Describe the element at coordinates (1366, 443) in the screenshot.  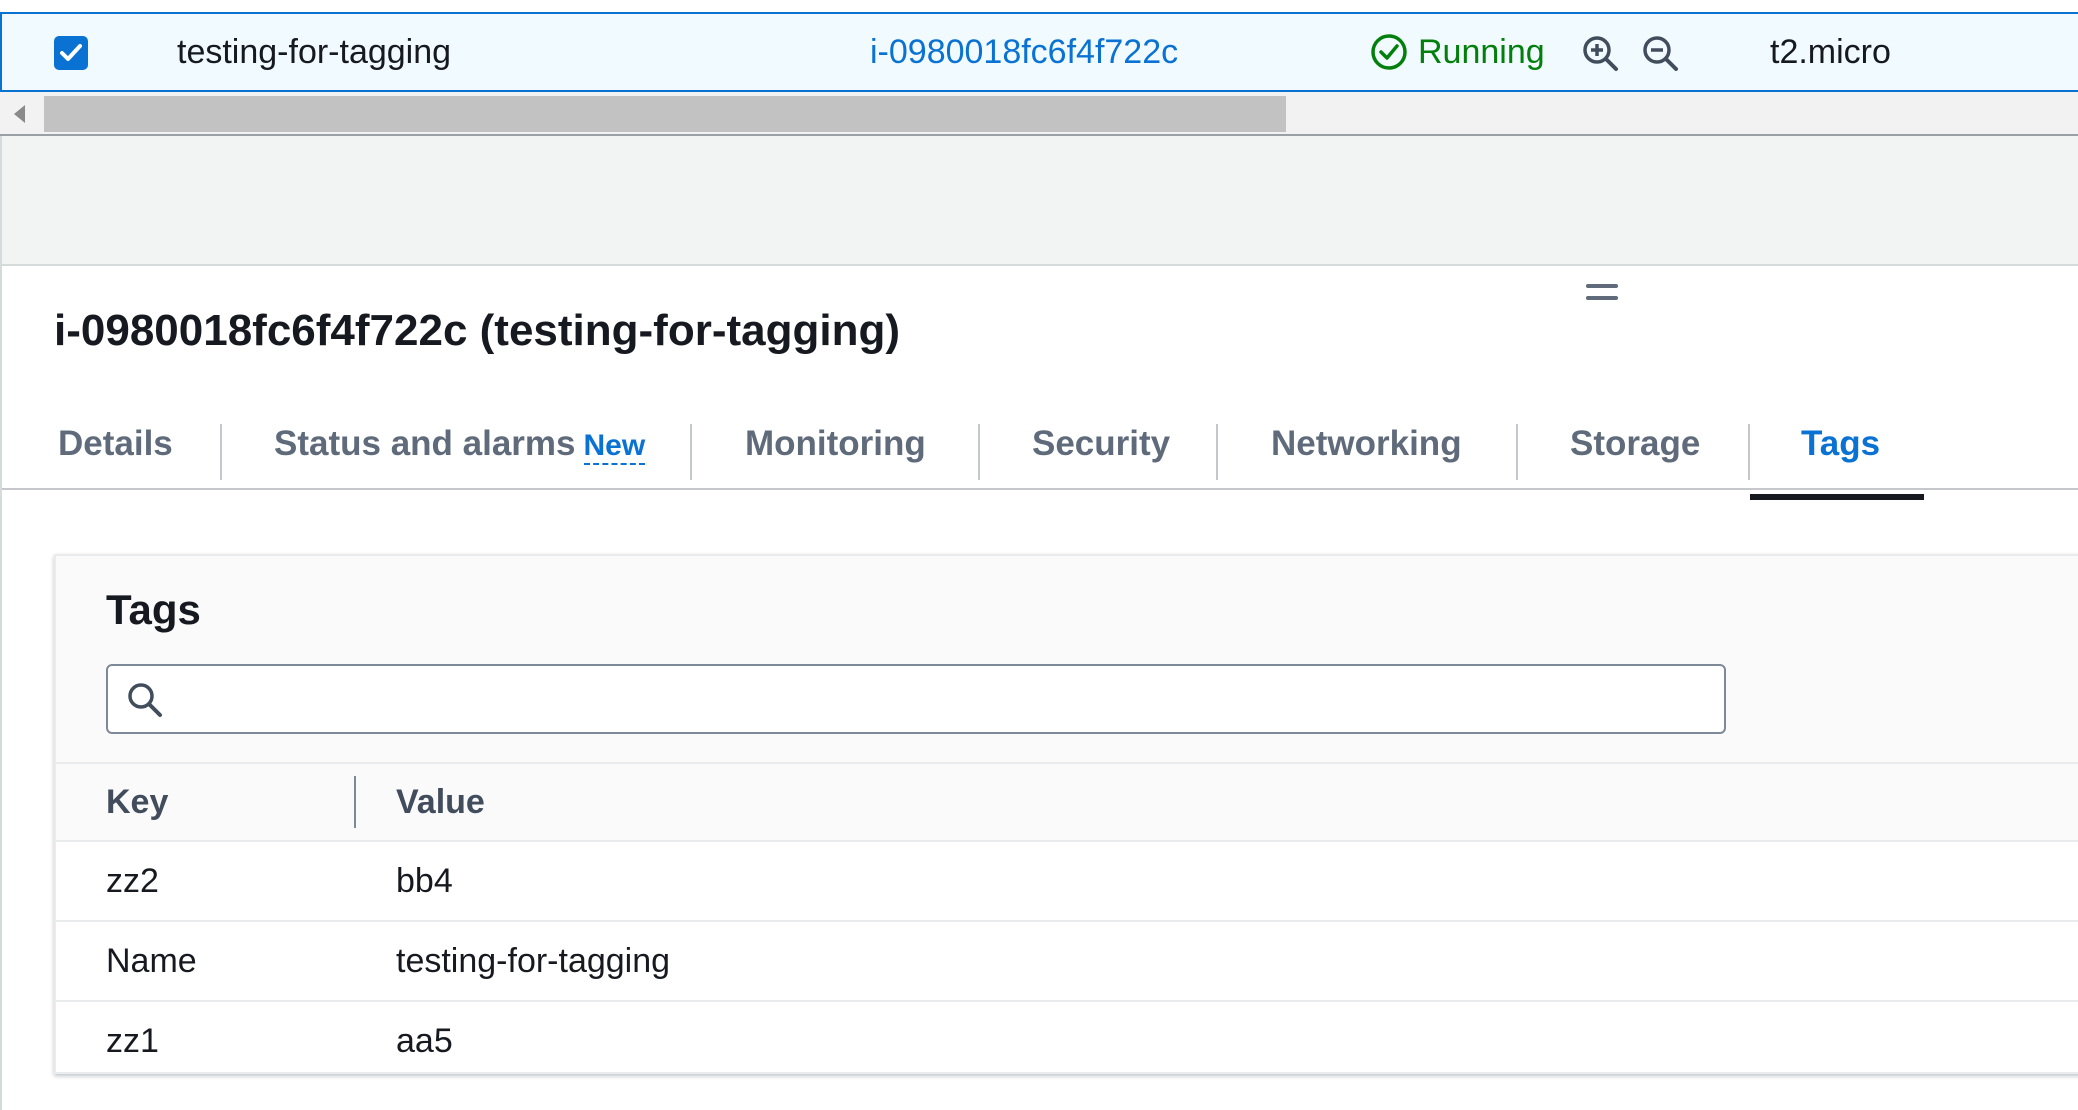
I see `tab-label: Networking` at that location.